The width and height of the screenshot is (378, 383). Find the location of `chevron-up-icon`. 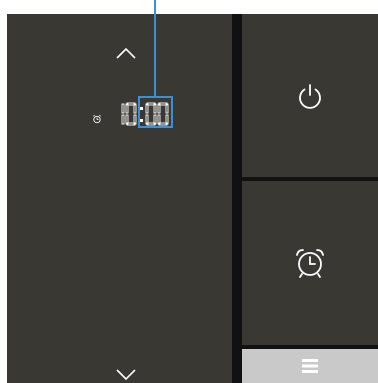

chevron-up-icon is located at coordinates (126, 53).